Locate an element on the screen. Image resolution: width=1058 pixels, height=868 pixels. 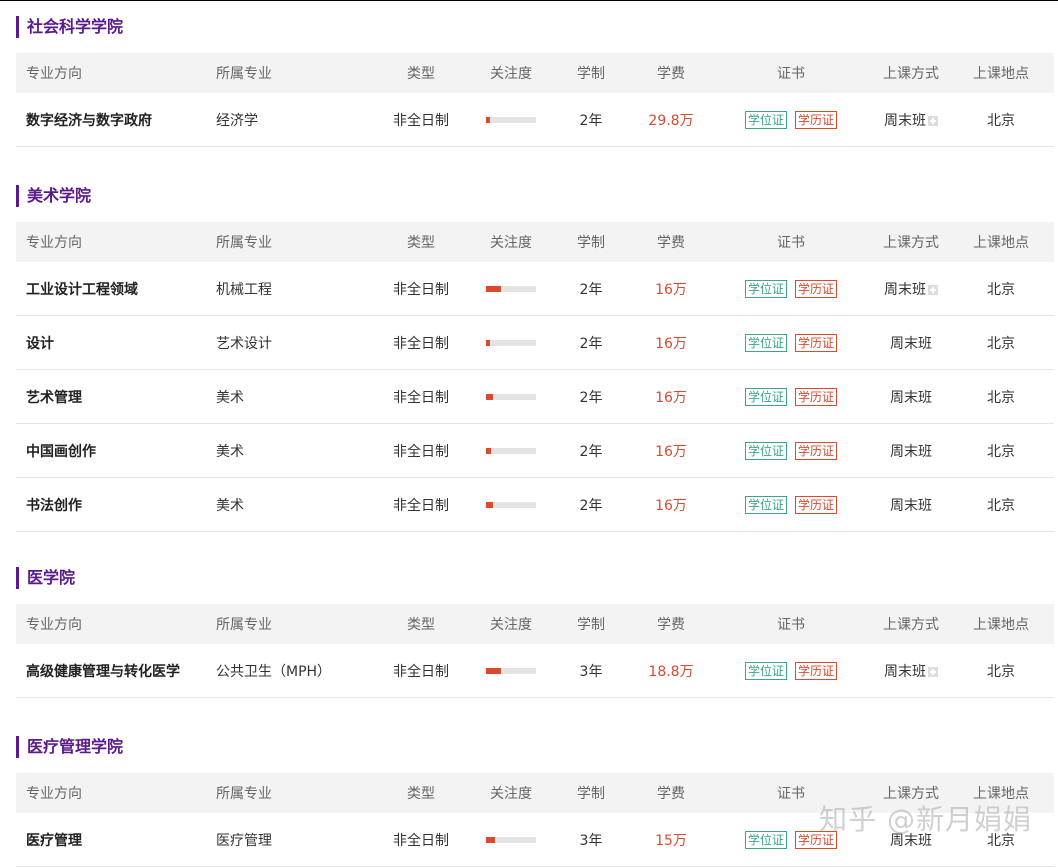
table-row: 工业设计工程领域 机械工程 非全日制 2年 16万 学位证 学历证 周末班 北京 is located at coordinates (535, 289).